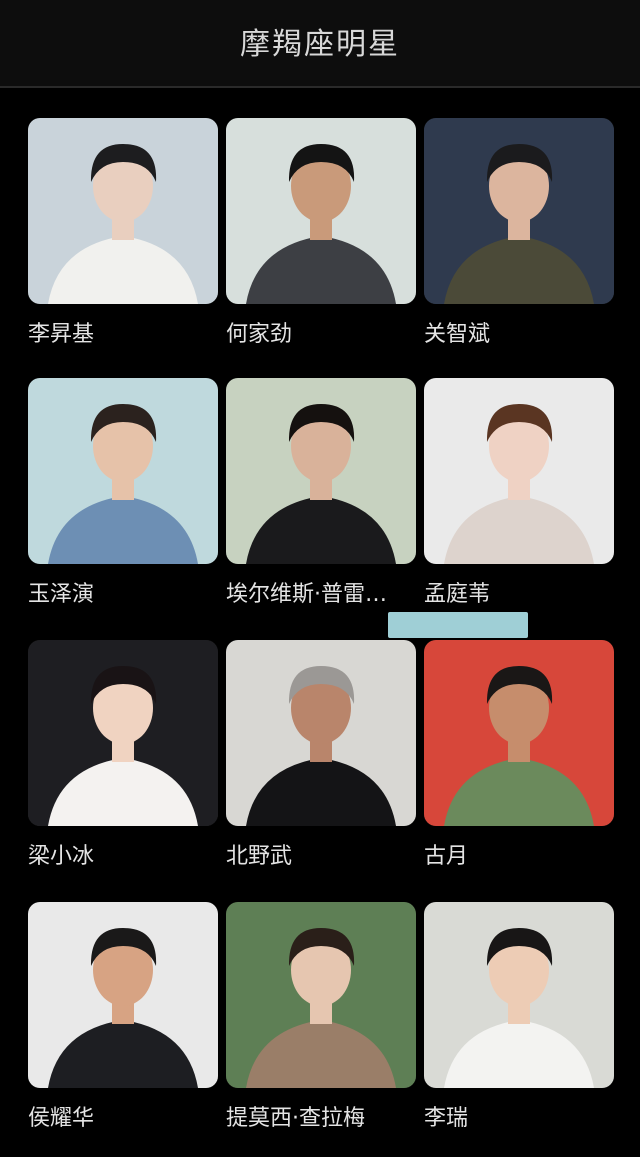 This screenshot has height=1157, width=640. I want to click on star-card: 李昇基, so click(123, 238).